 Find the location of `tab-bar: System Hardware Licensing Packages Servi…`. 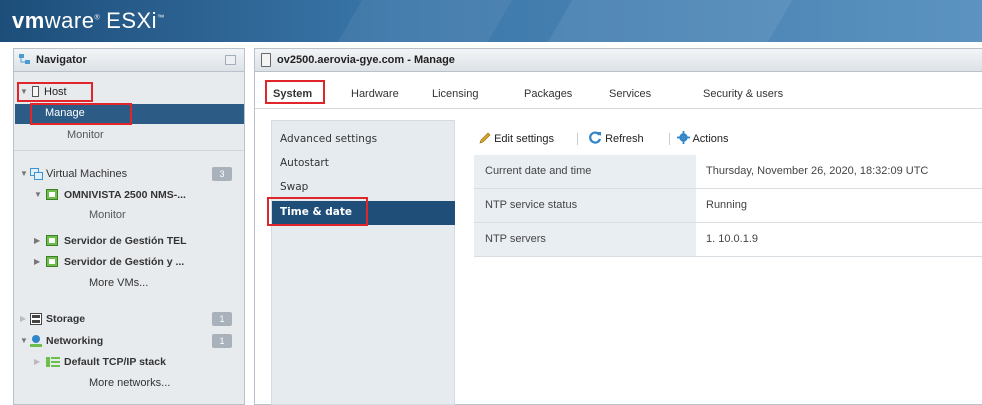

tab-bar: System Hardware Licensing Packages Servi… is located at coordinates (618, 91).